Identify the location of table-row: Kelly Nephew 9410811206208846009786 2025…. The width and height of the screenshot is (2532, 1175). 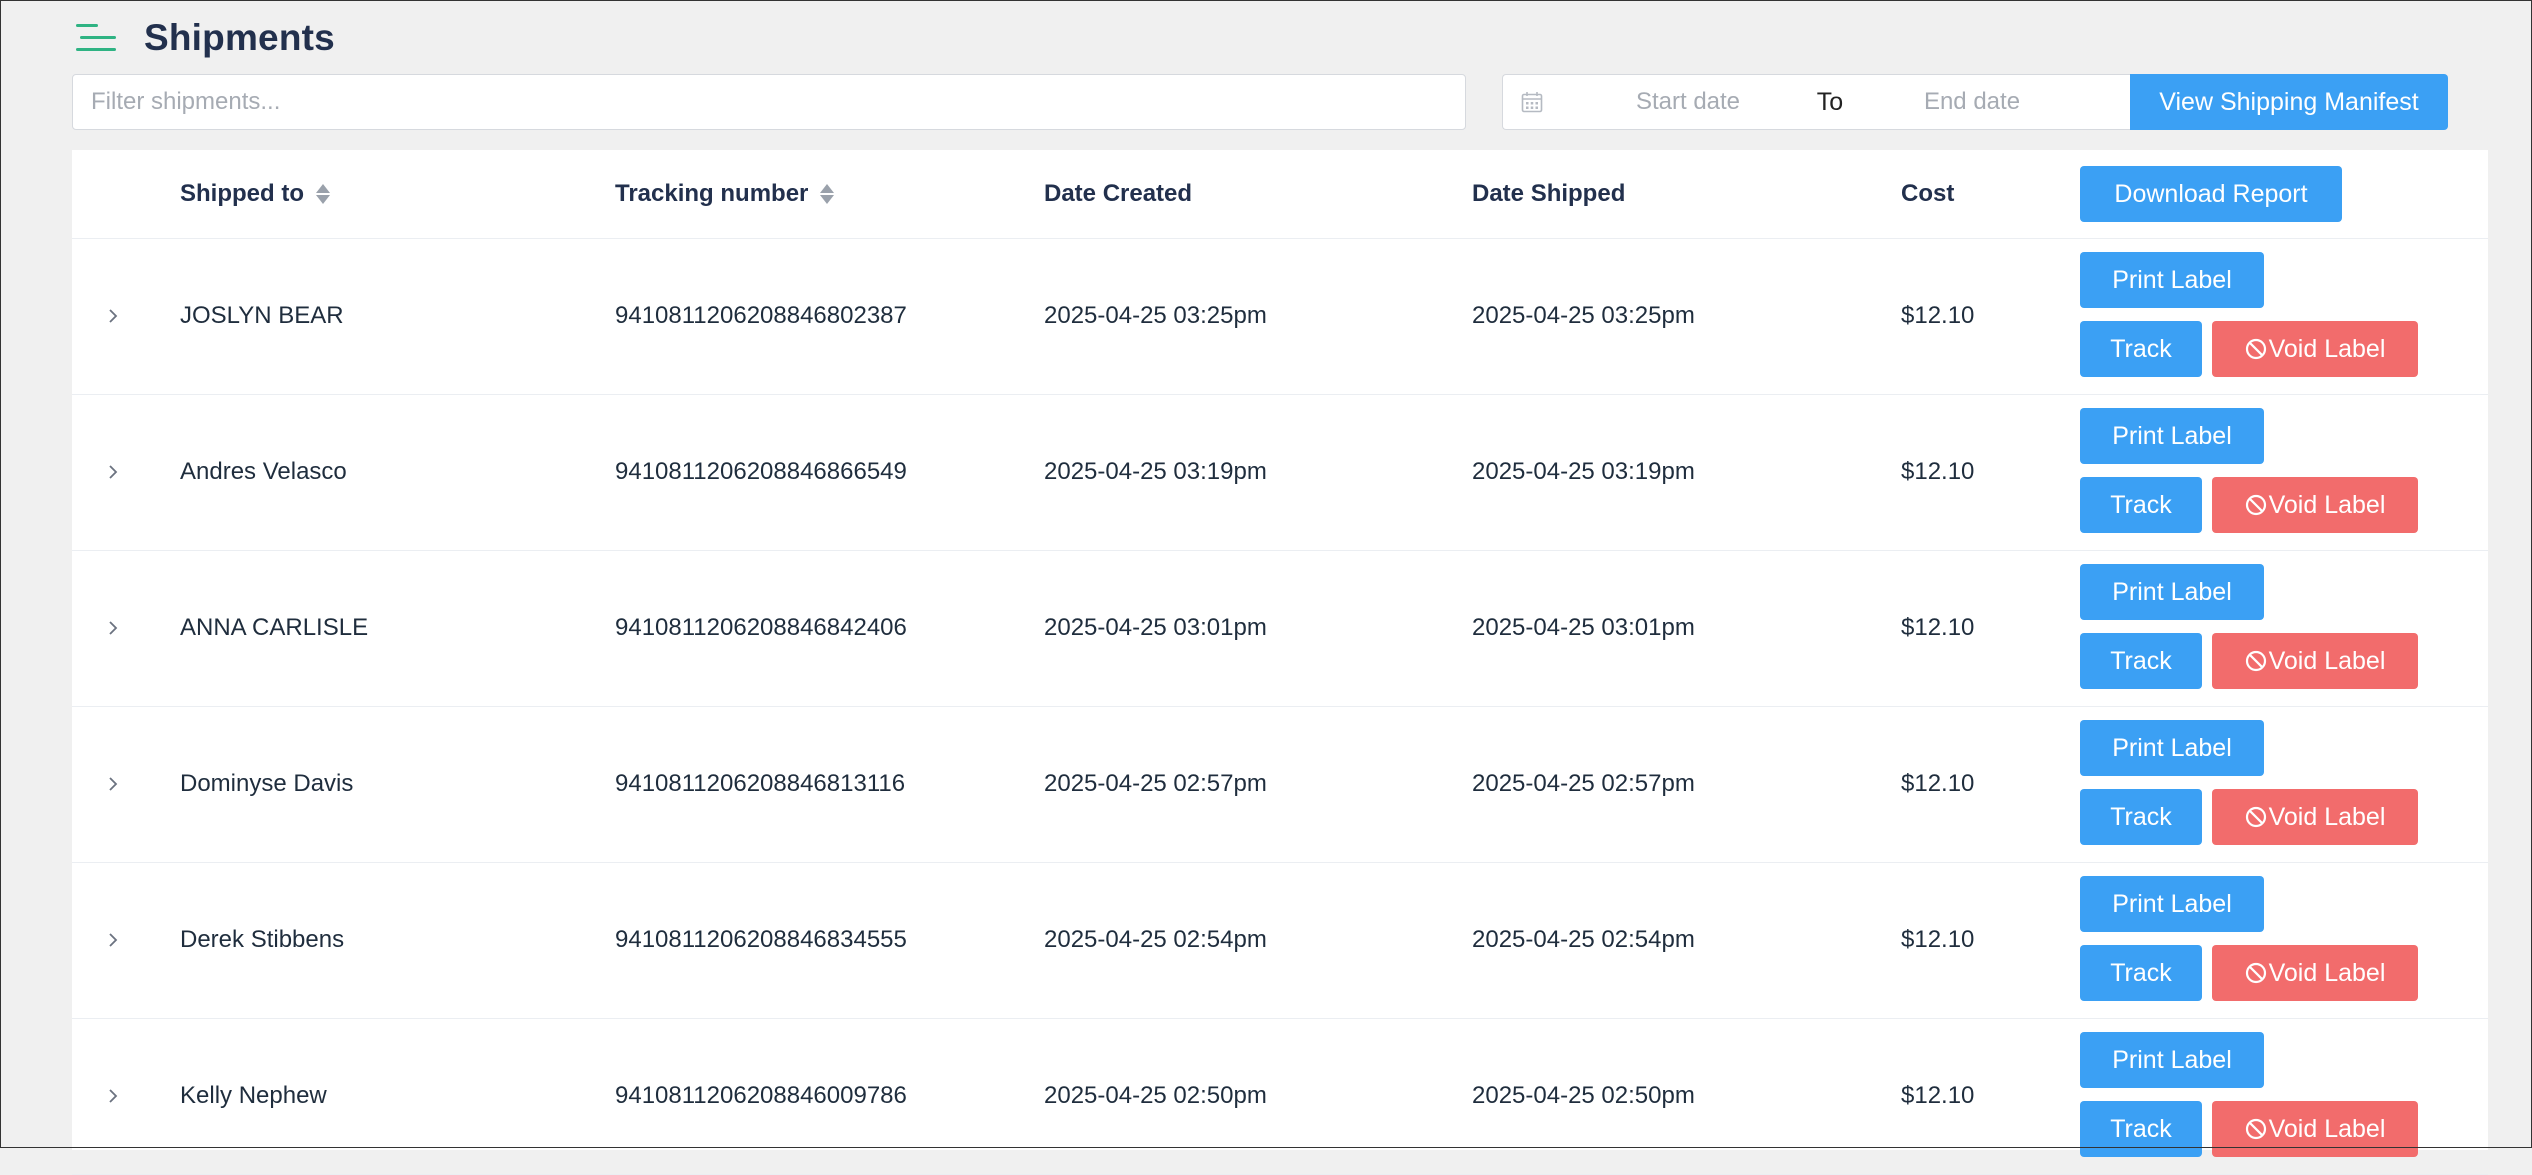
(1280, 1096).